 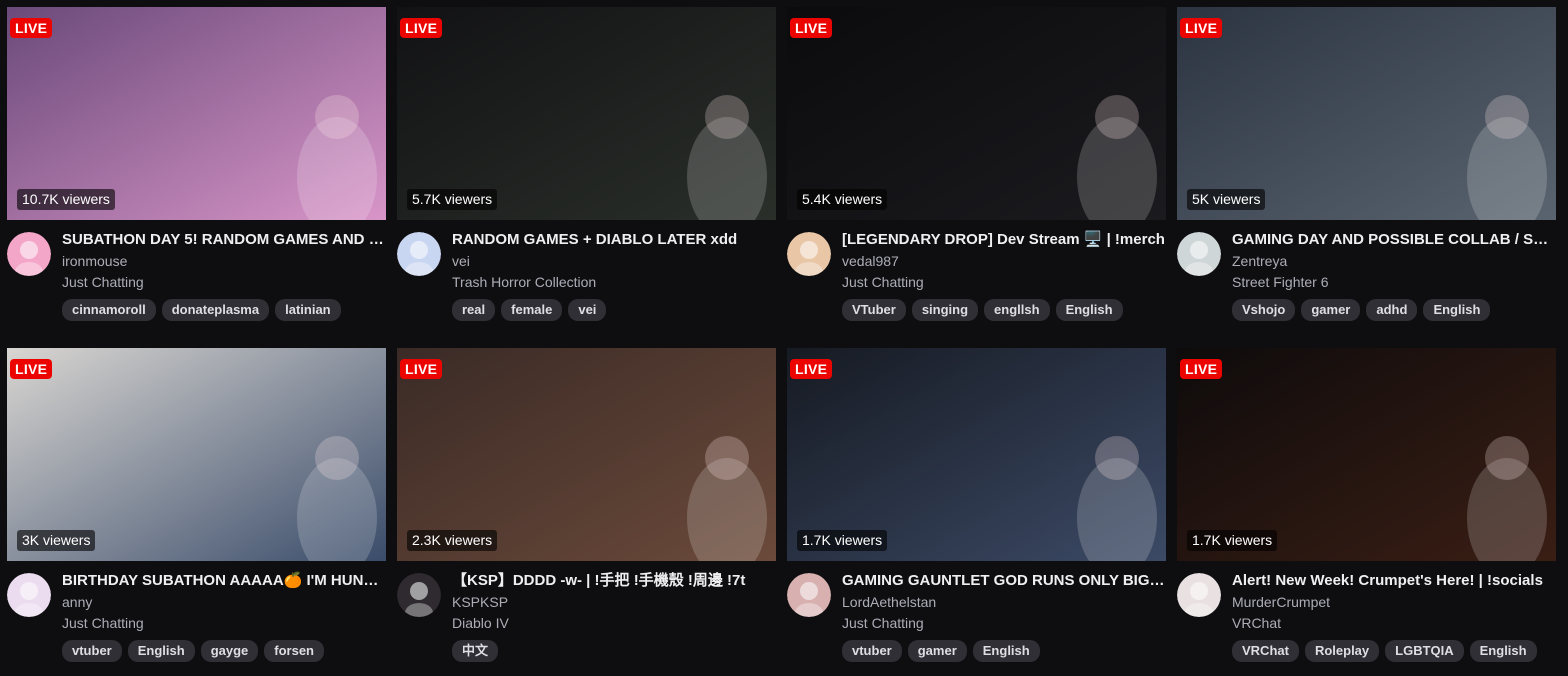 What do you see at coordinates (1424, 651) in the screenshot?
I see `stream-tag: LGBTQIA` at bounding box center [1424, 651].